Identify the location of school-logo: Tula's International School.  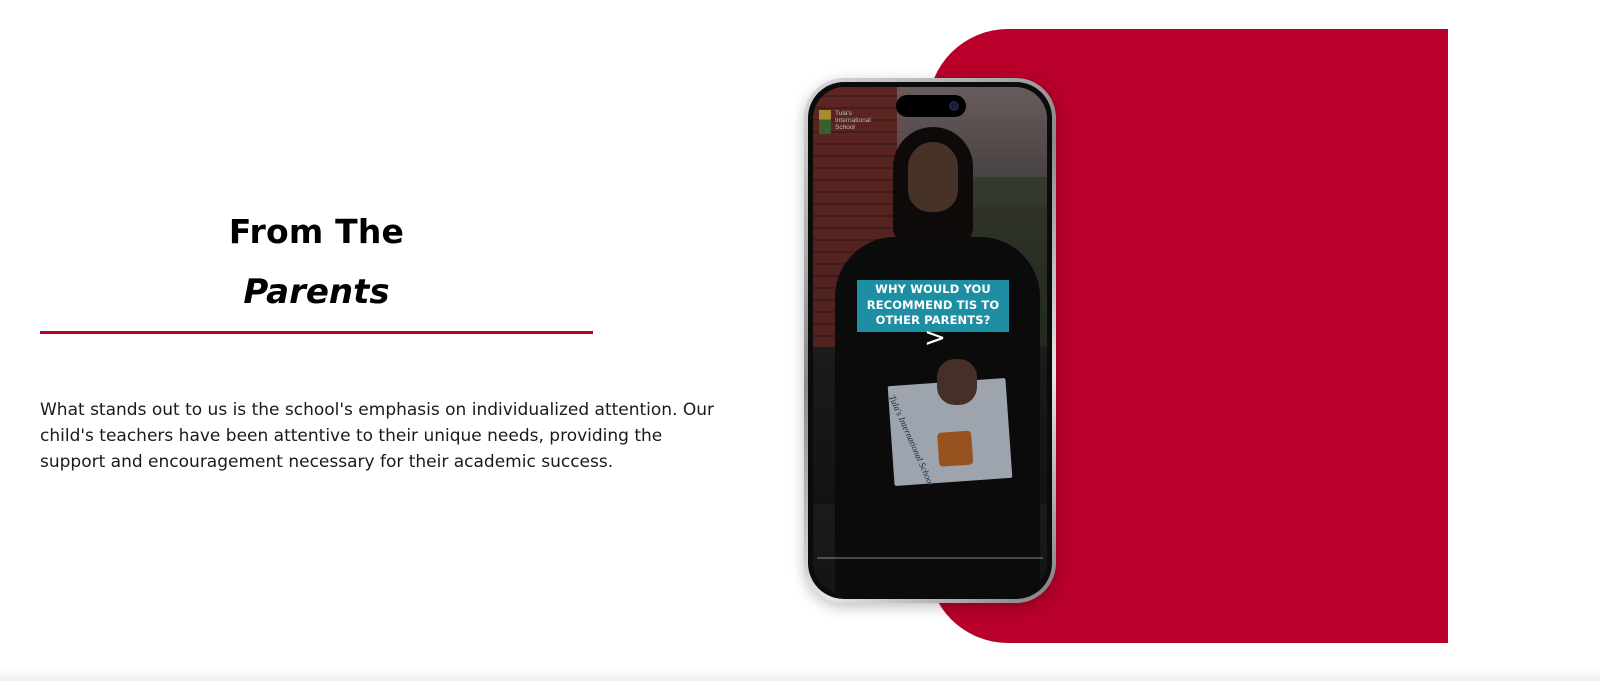
(845, 122).